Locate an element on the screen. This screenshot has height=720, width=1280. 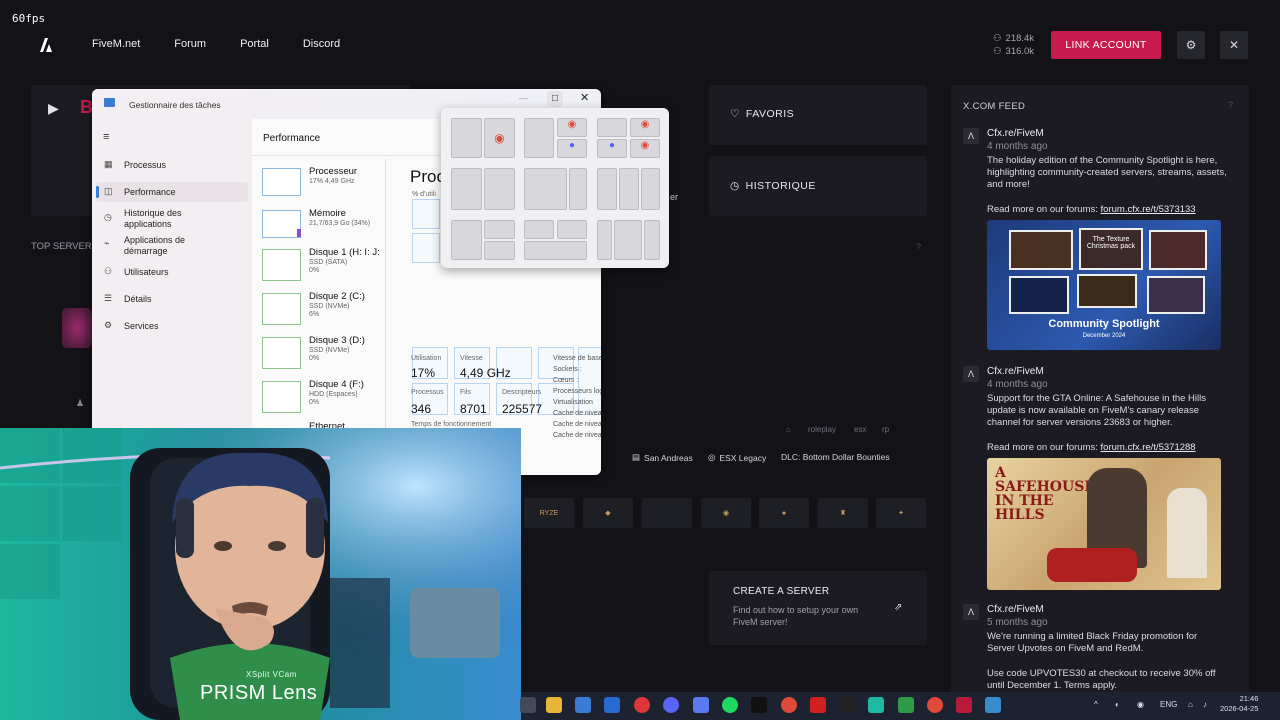
server-tile: ◆ is located at coordinates (608, 513).